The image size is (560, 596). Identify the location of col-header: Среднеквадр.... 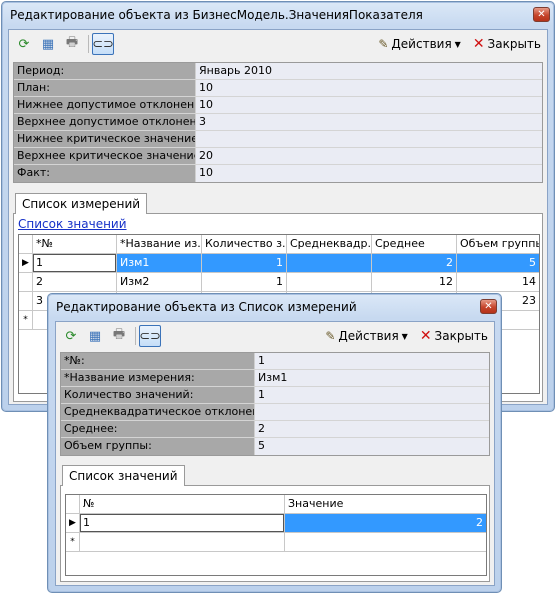
(329, 244).